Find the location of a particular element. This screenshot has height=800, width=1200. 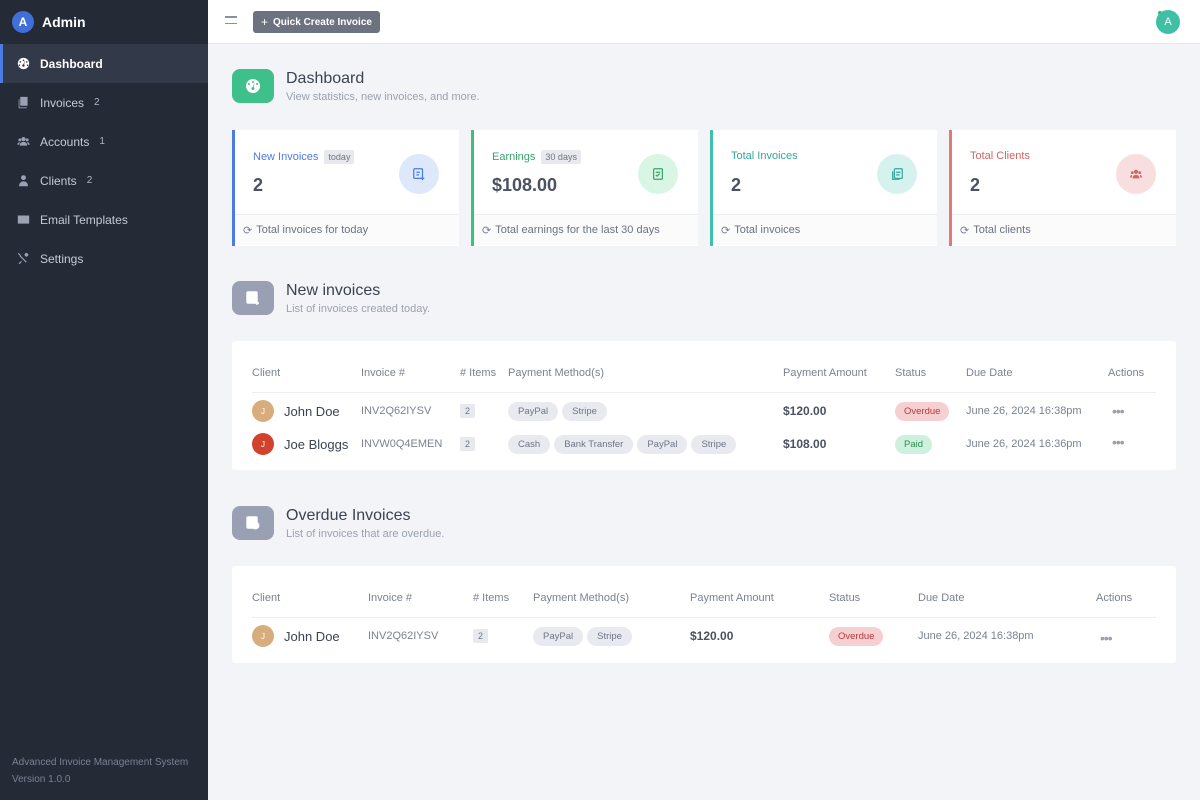

sidebar-item-count: 2 is located at coordinates (89, 180).